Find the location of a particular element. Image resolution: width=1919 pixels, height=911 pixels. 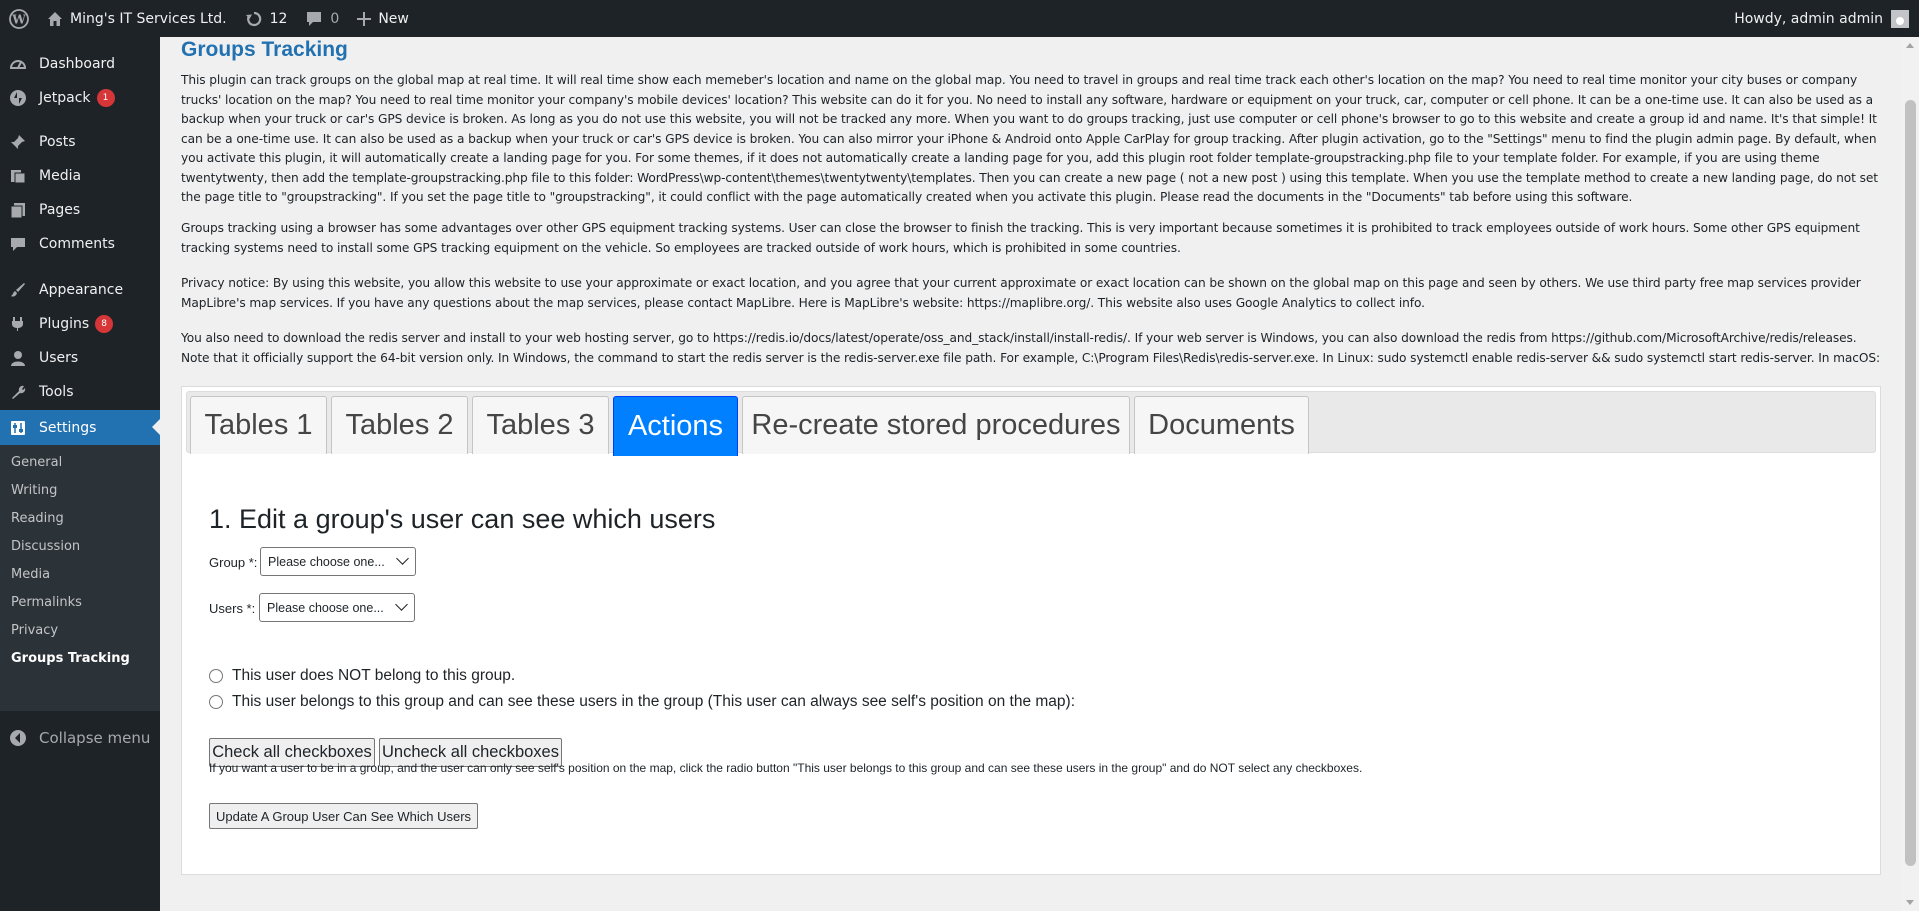

submenu-privacy: Privacy is located at coordinates (34, 630).